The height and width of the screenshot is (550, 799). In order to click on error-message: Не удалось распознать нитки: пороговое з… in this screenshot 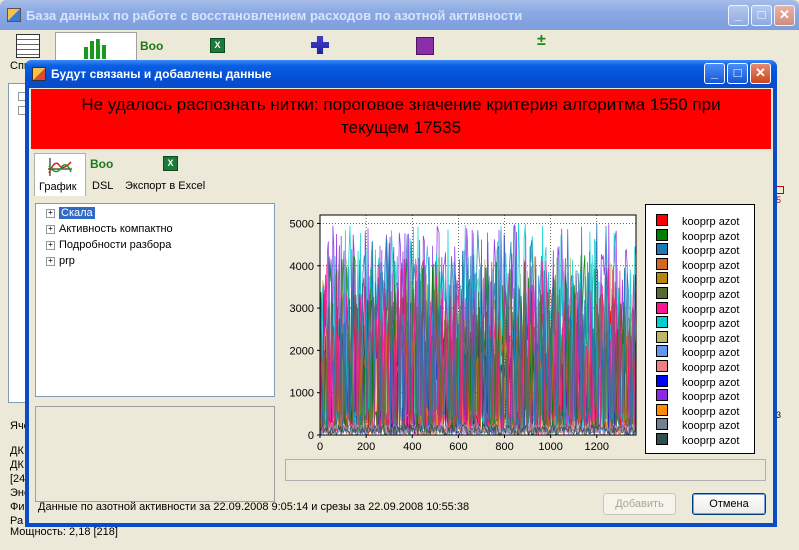, I will do `click(401, 116)`.